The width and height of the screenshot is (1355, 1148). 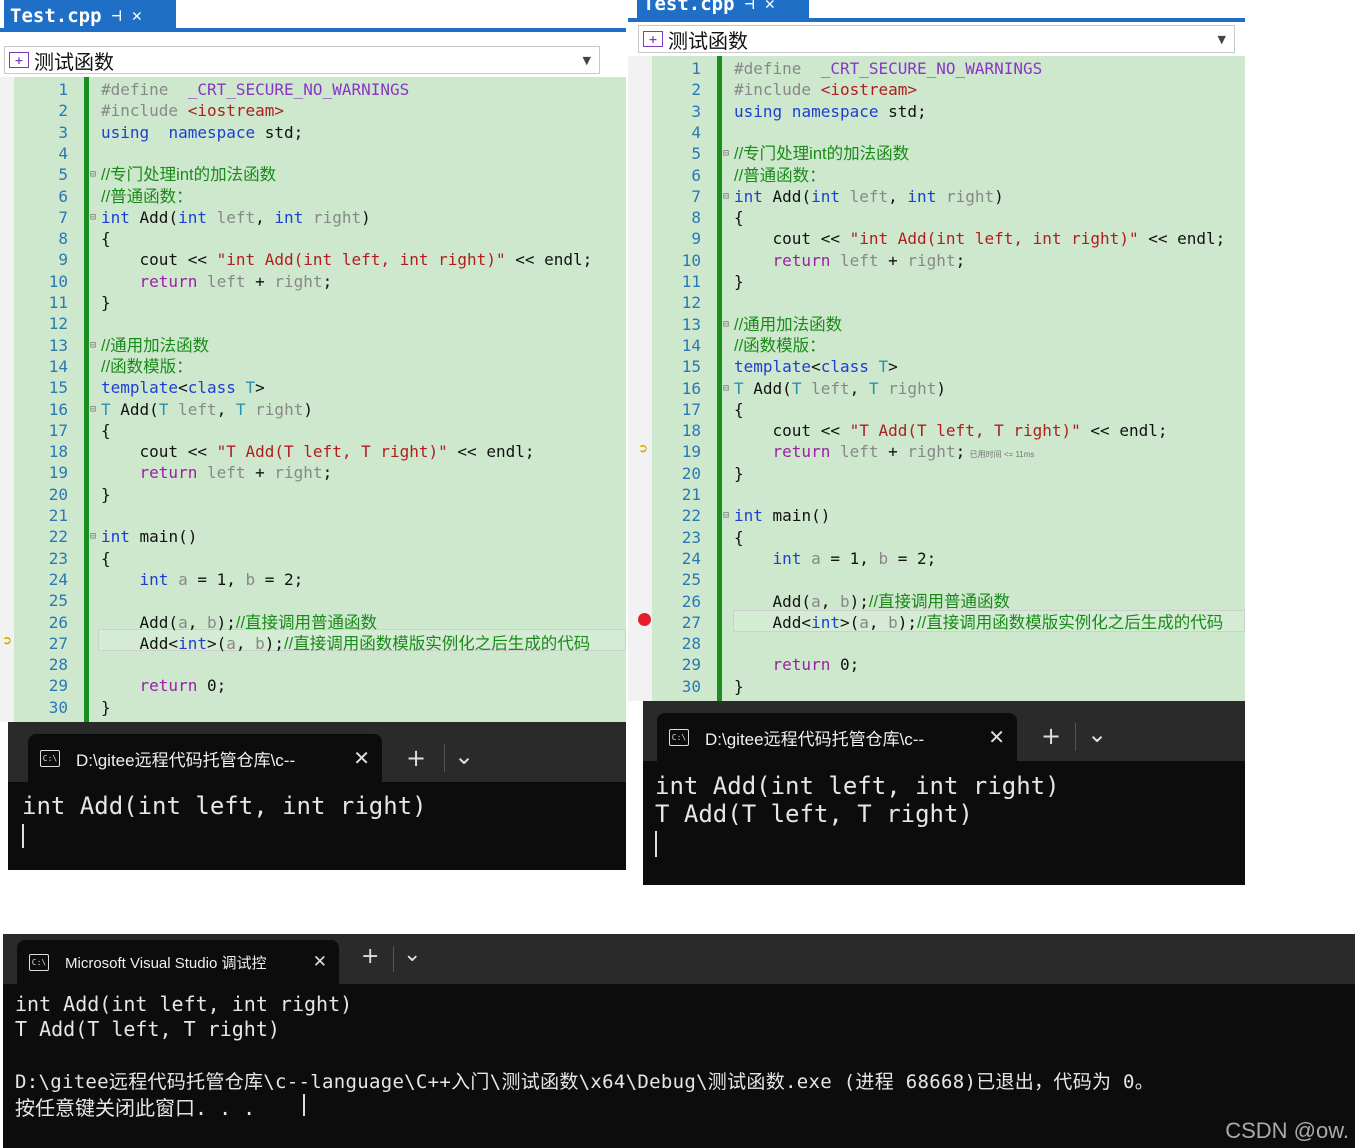 What do you see at coordinates (884, 451) in the screenshot?
I see `code-line: return left + right; 已用时间 <= 11ms` at bounding box center [884, 451].